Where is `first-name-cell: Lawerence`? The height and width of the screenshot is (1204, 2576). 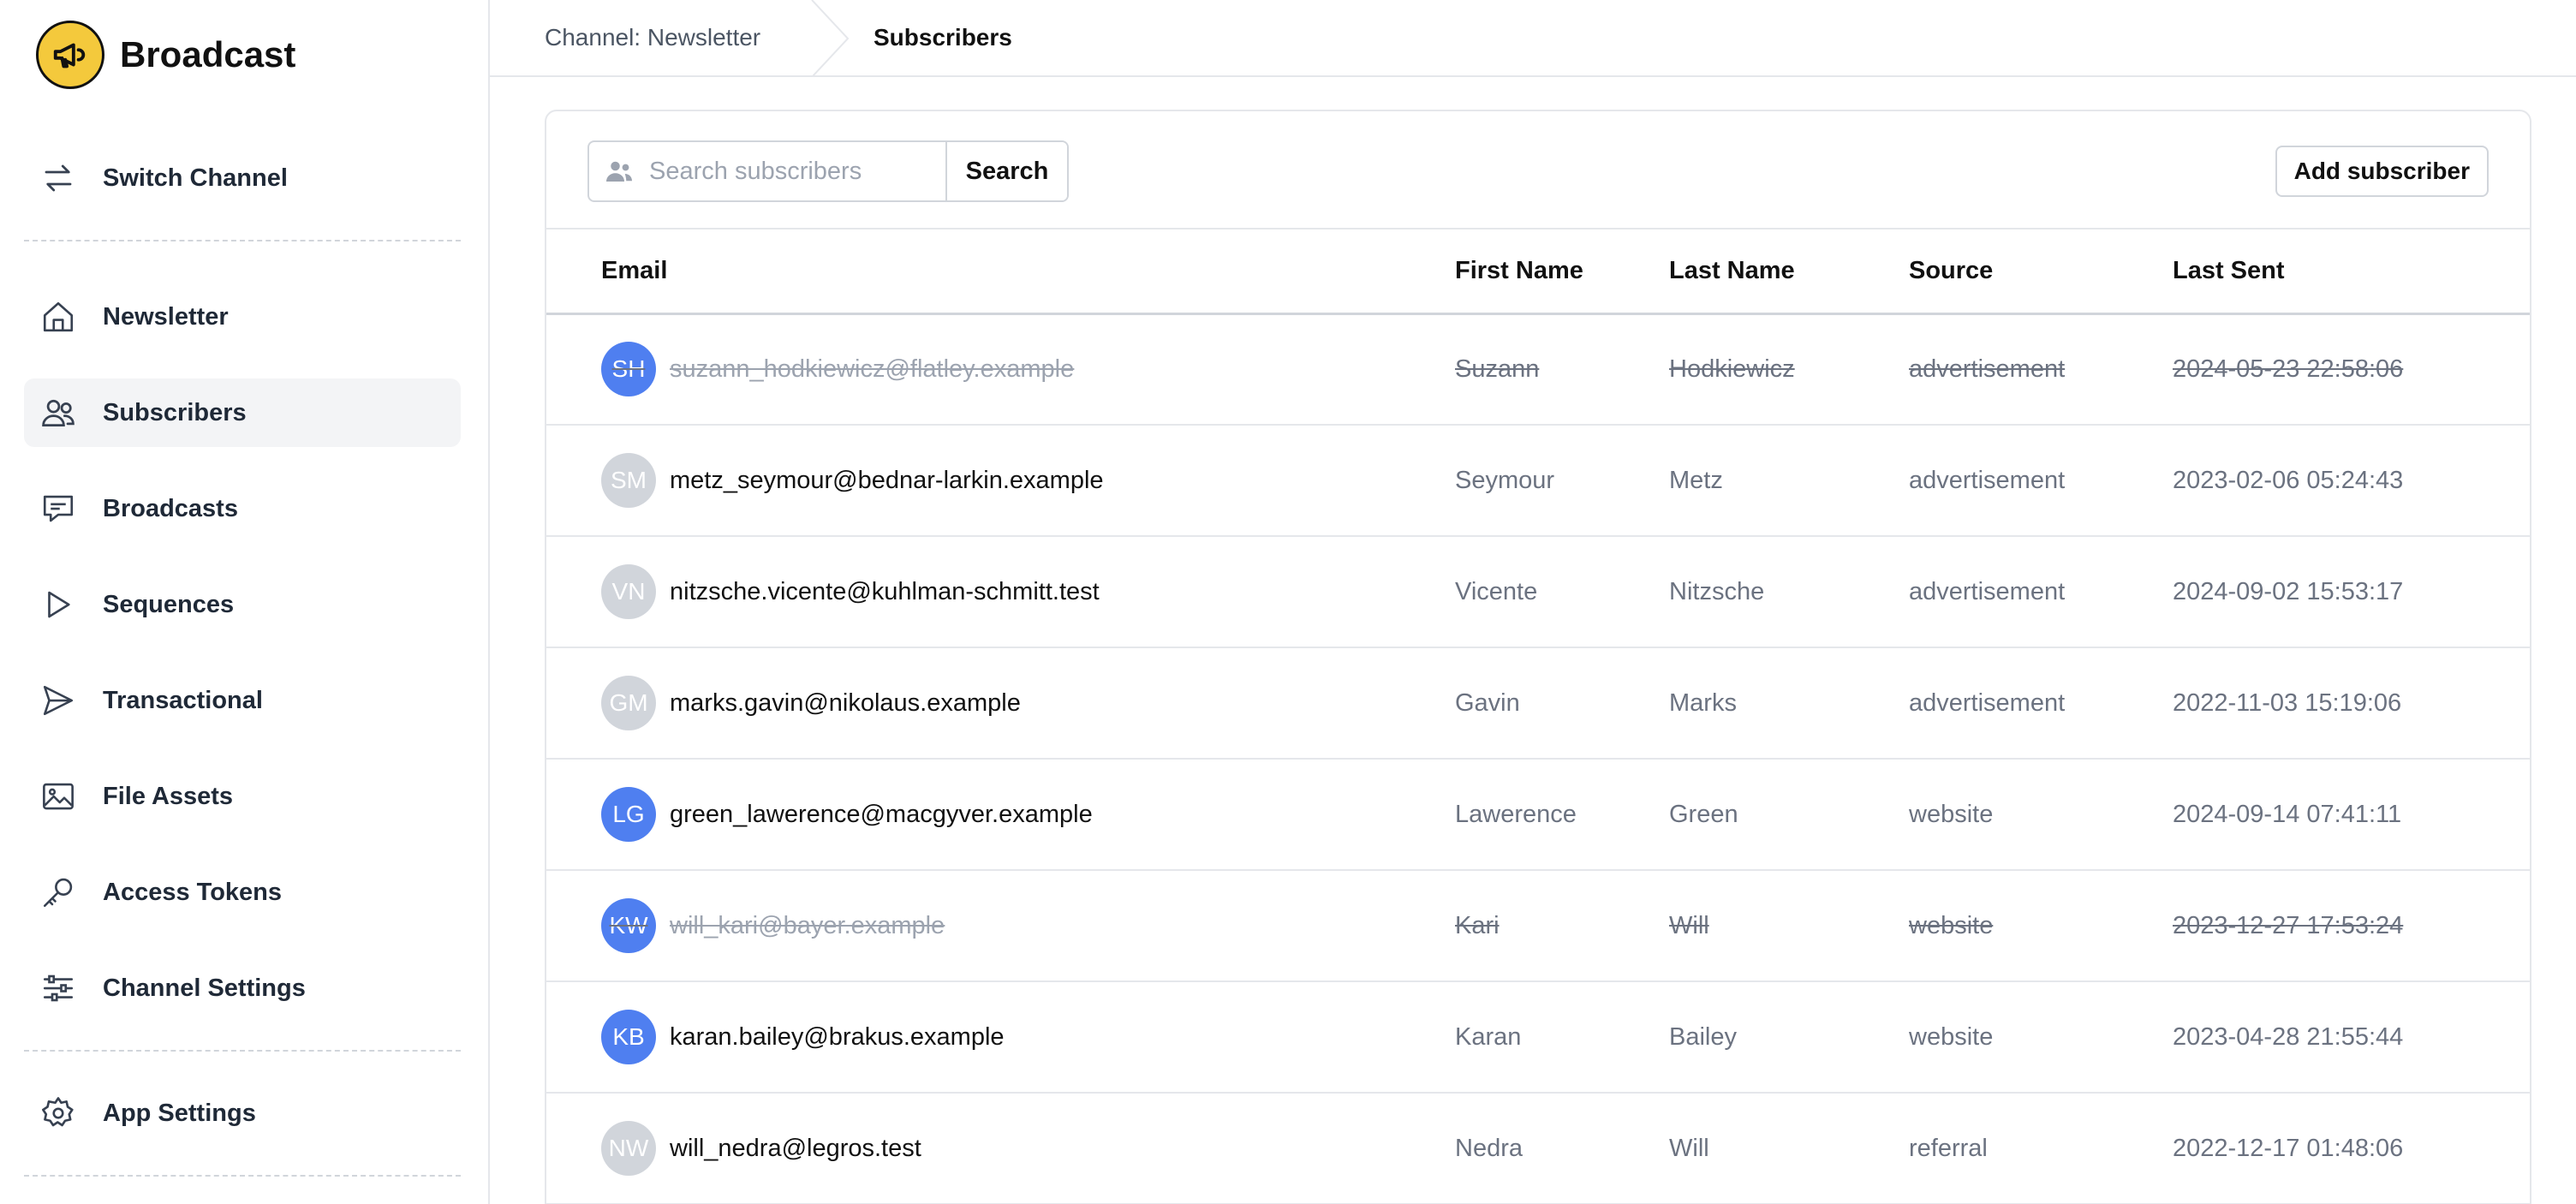 first-name-cell: Lawerence is located at coordinates (1562, 815).